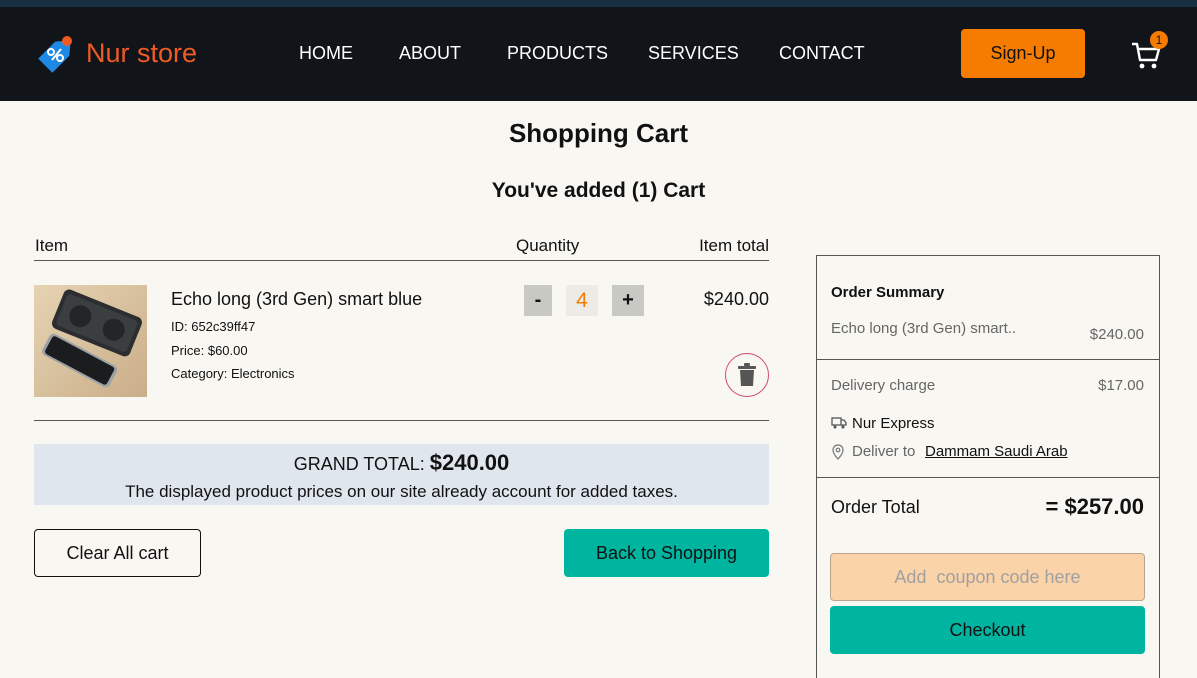 The height and width of the screenshot is (678, 1197). What do you see at coordinates (996, 451) in the screenshot?
I see `delivery-address-link: Dammam Saudi Arab` at bounding box center [996, 451].